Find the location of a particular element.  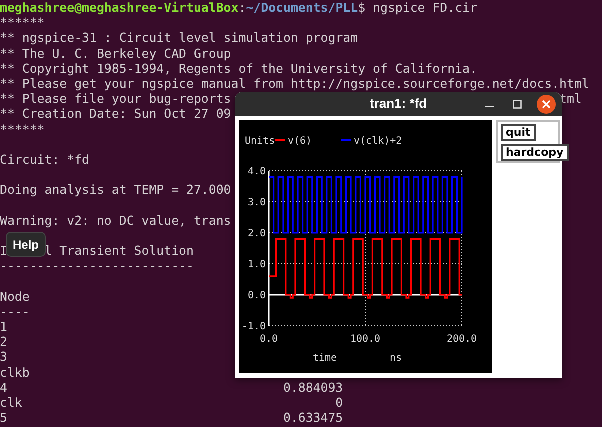

tick-label: 200.0 is located at coordinates (462, 339).